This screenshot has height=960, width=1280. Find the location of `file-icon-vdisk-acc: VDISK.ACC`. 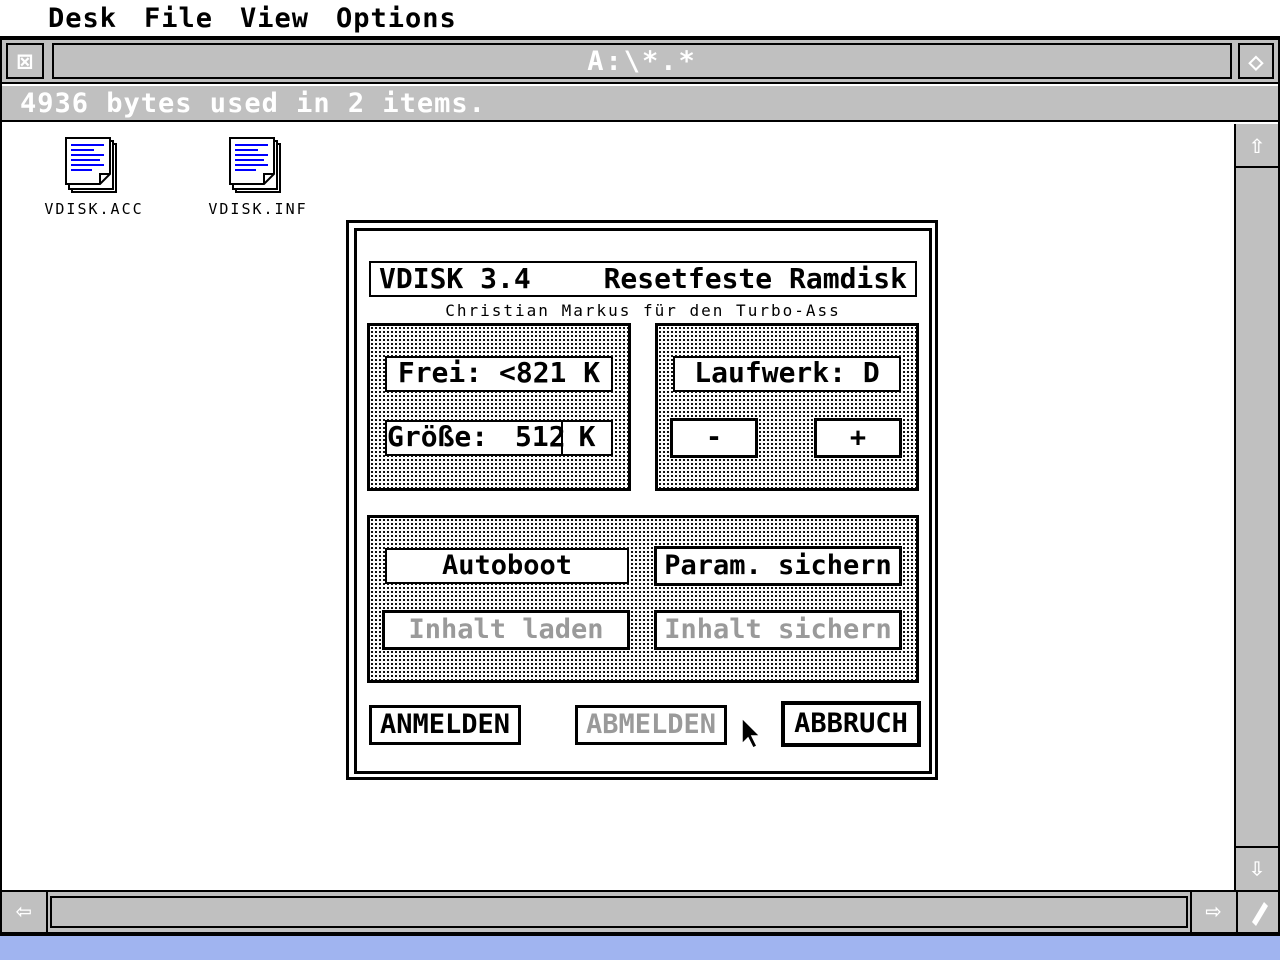

file-icon-vdisk-acc: VDISK.ACC is located at coordinates (94, 181).